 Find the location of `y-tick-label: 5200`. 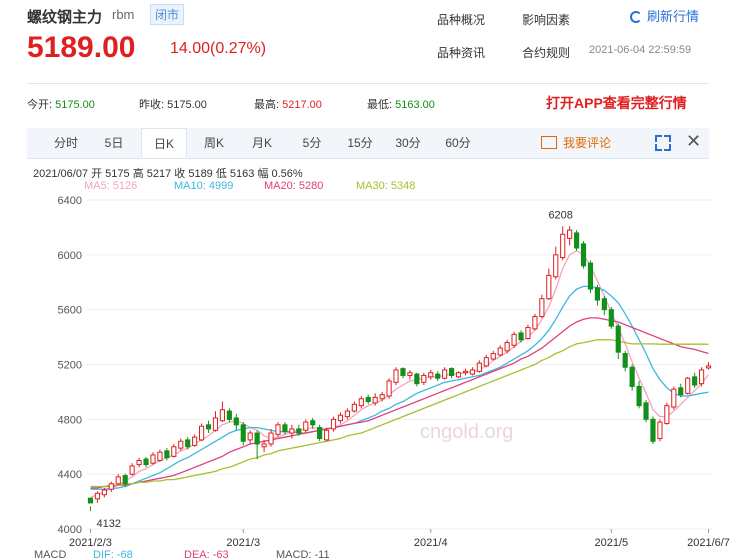

y-tick-label: 5200 is located at coordinates (70, 366).